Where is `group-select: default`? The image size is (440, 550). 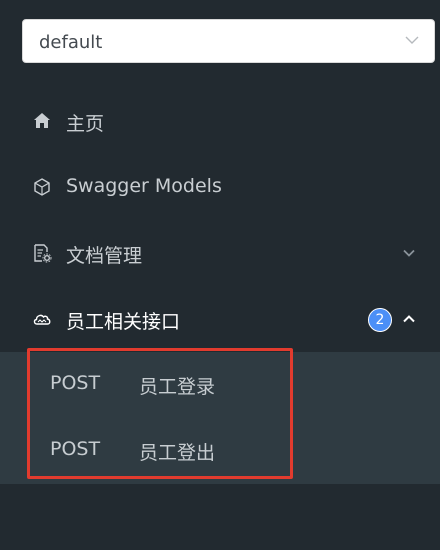
group-select: default is located at coordinates (228, 41).